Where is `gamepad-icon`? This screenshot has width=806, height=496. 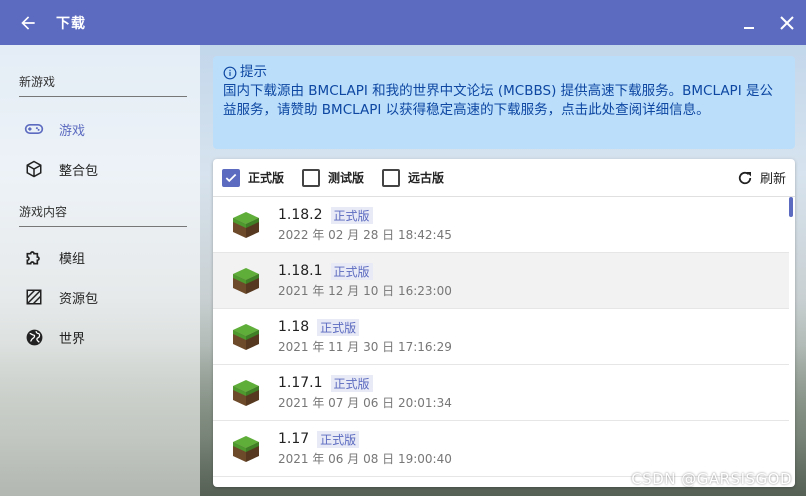 gamepad-icon is located at coordinates (34, 129).